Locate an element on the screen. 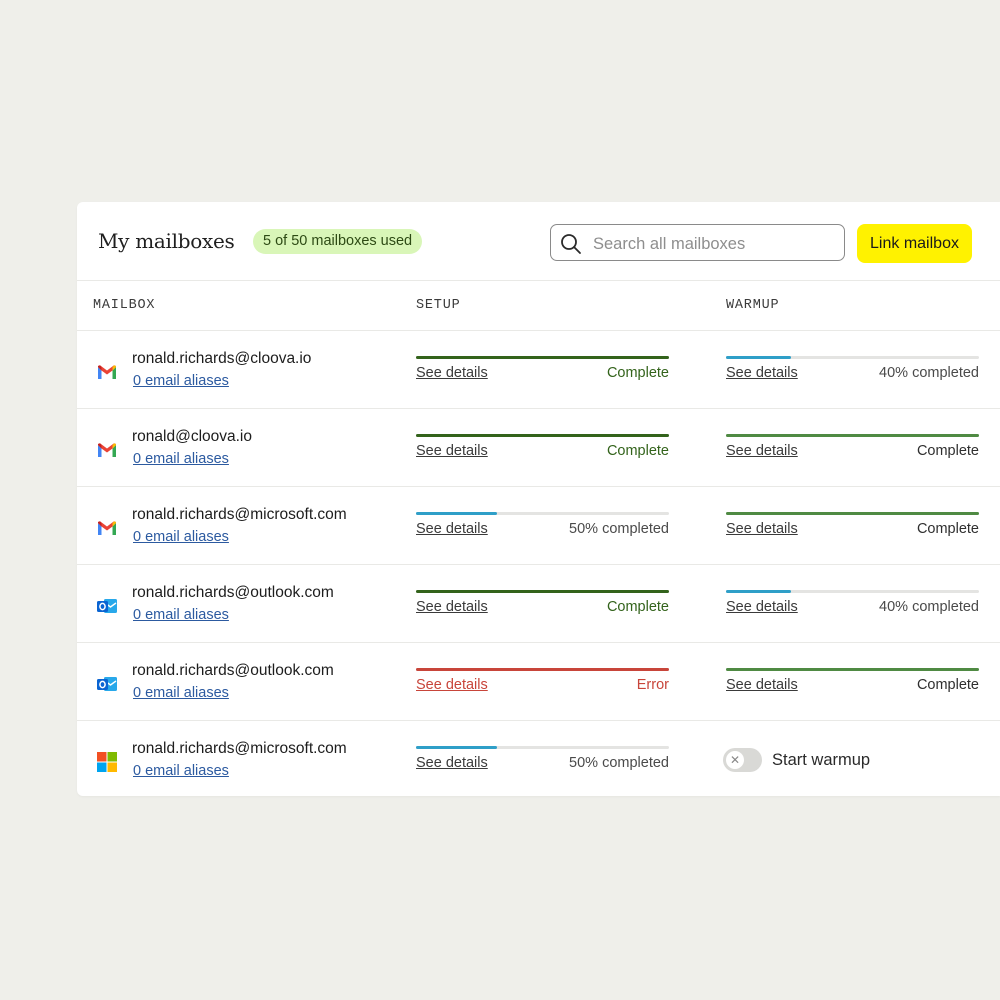 This screenshot has width=1000, height=1000. mailbox-email: ronald@cloova.io is located at coordinates (192, 436).